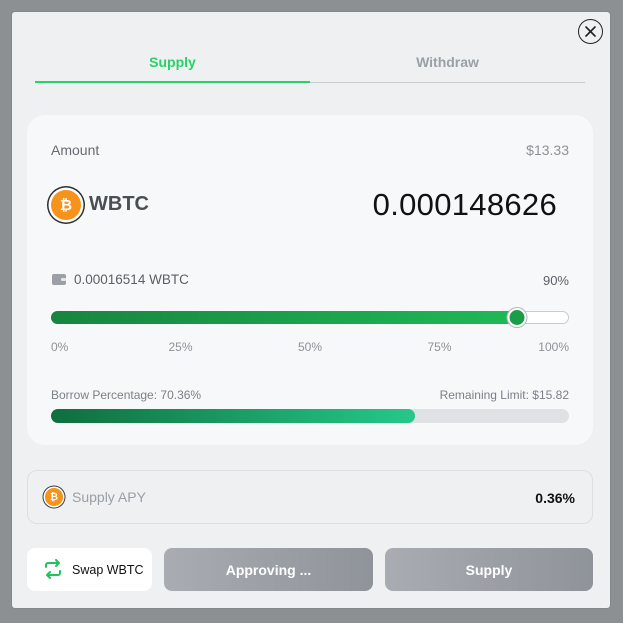 This screenshot has width=623, height=623. I want to click on wallet-balance: 0.00016514 WBTC, so click(131, 279).